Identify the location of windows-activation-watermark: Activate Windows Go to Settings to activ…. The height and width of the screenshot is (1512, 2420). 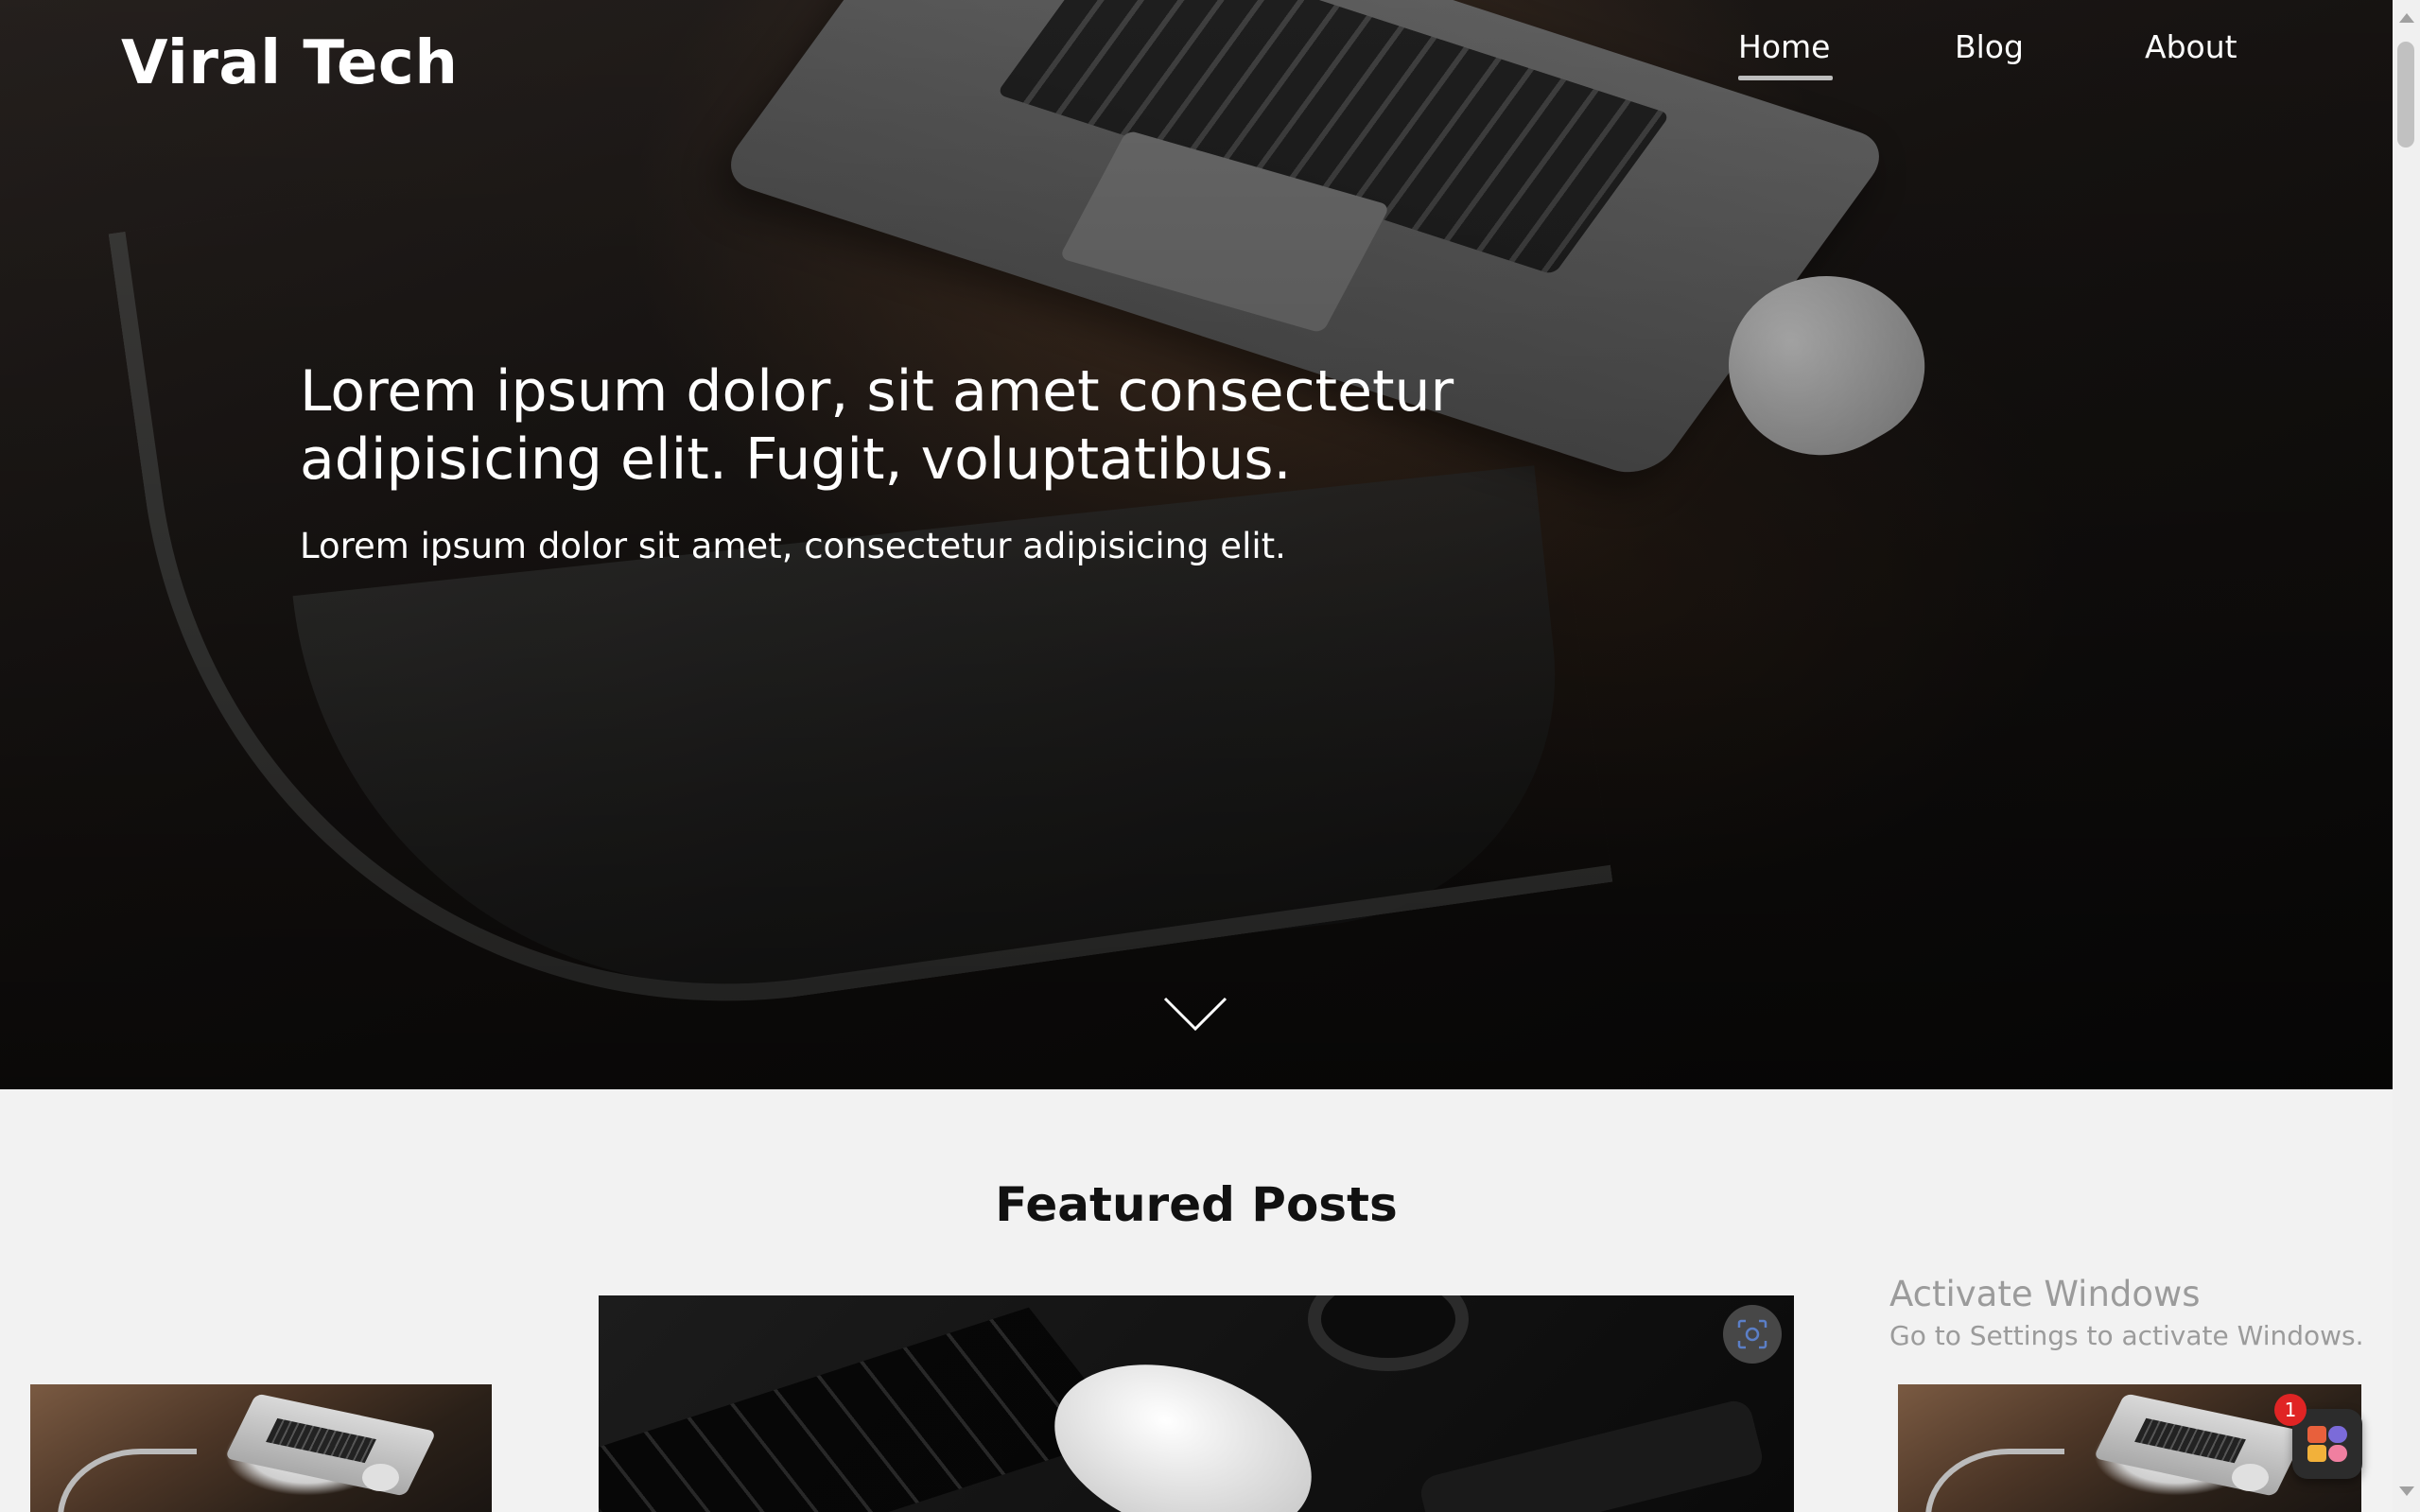
(2126, 1312).